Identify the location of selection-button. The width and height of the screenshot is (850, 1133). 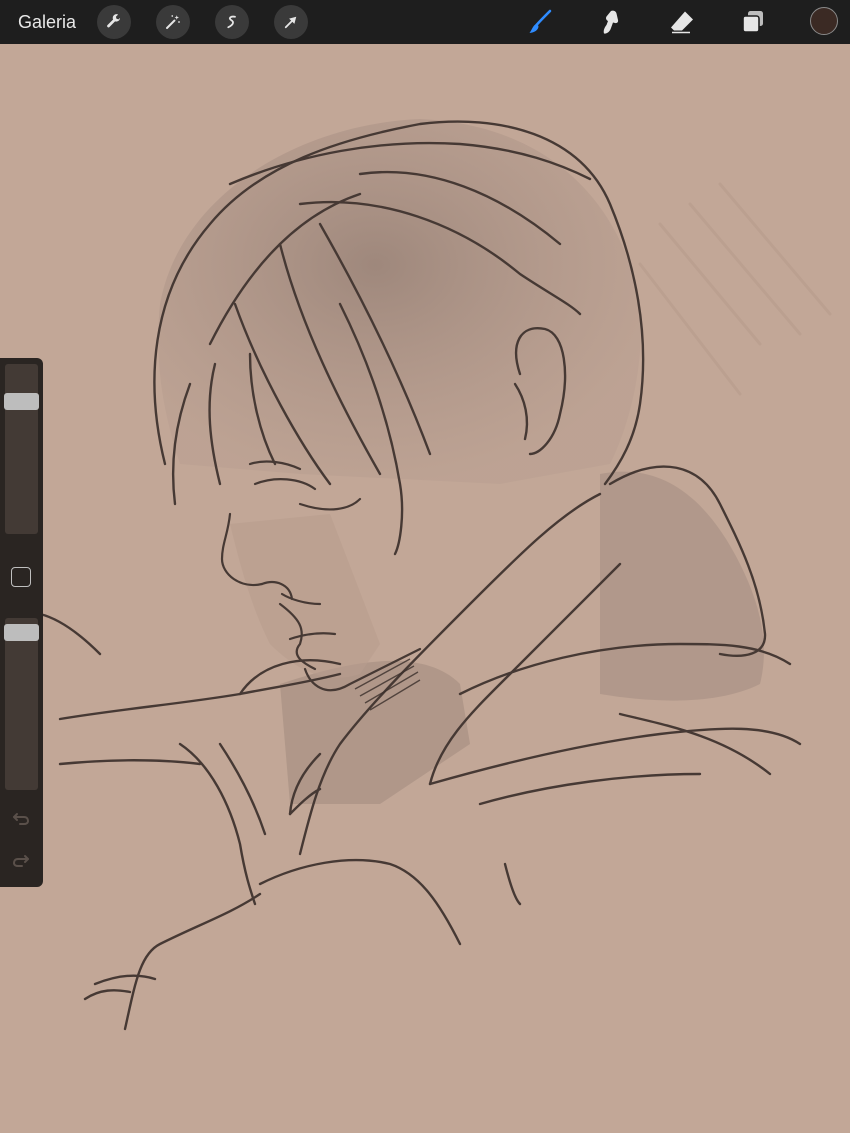
(232, 22).